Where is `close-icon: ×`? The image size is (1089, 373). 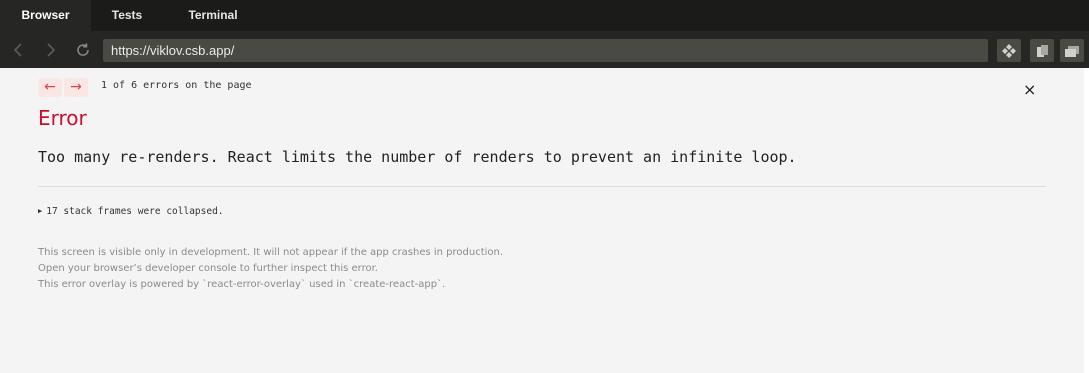 close-icon: × is located at coordinates (1029, 90).